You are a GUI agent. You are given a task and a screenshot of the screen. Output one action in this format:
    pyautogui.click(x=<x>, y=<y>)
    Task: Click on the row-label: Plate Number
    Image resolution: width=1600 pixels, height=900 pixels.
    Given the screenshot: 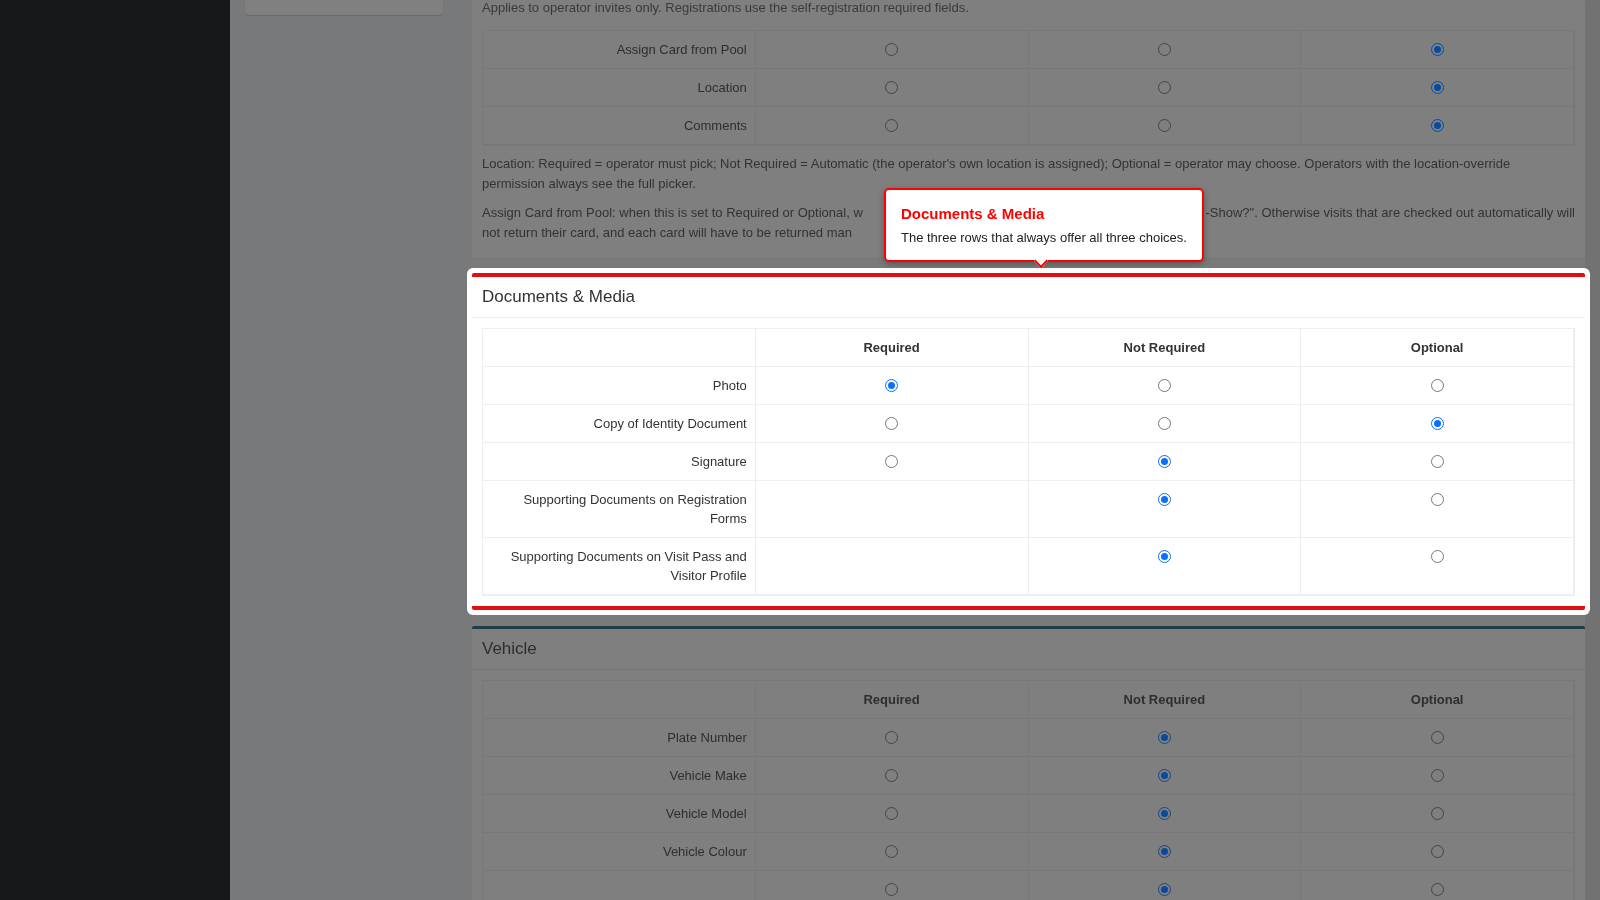 What is the action you would take?
    pyautogui.click(x=619, y=738)
    